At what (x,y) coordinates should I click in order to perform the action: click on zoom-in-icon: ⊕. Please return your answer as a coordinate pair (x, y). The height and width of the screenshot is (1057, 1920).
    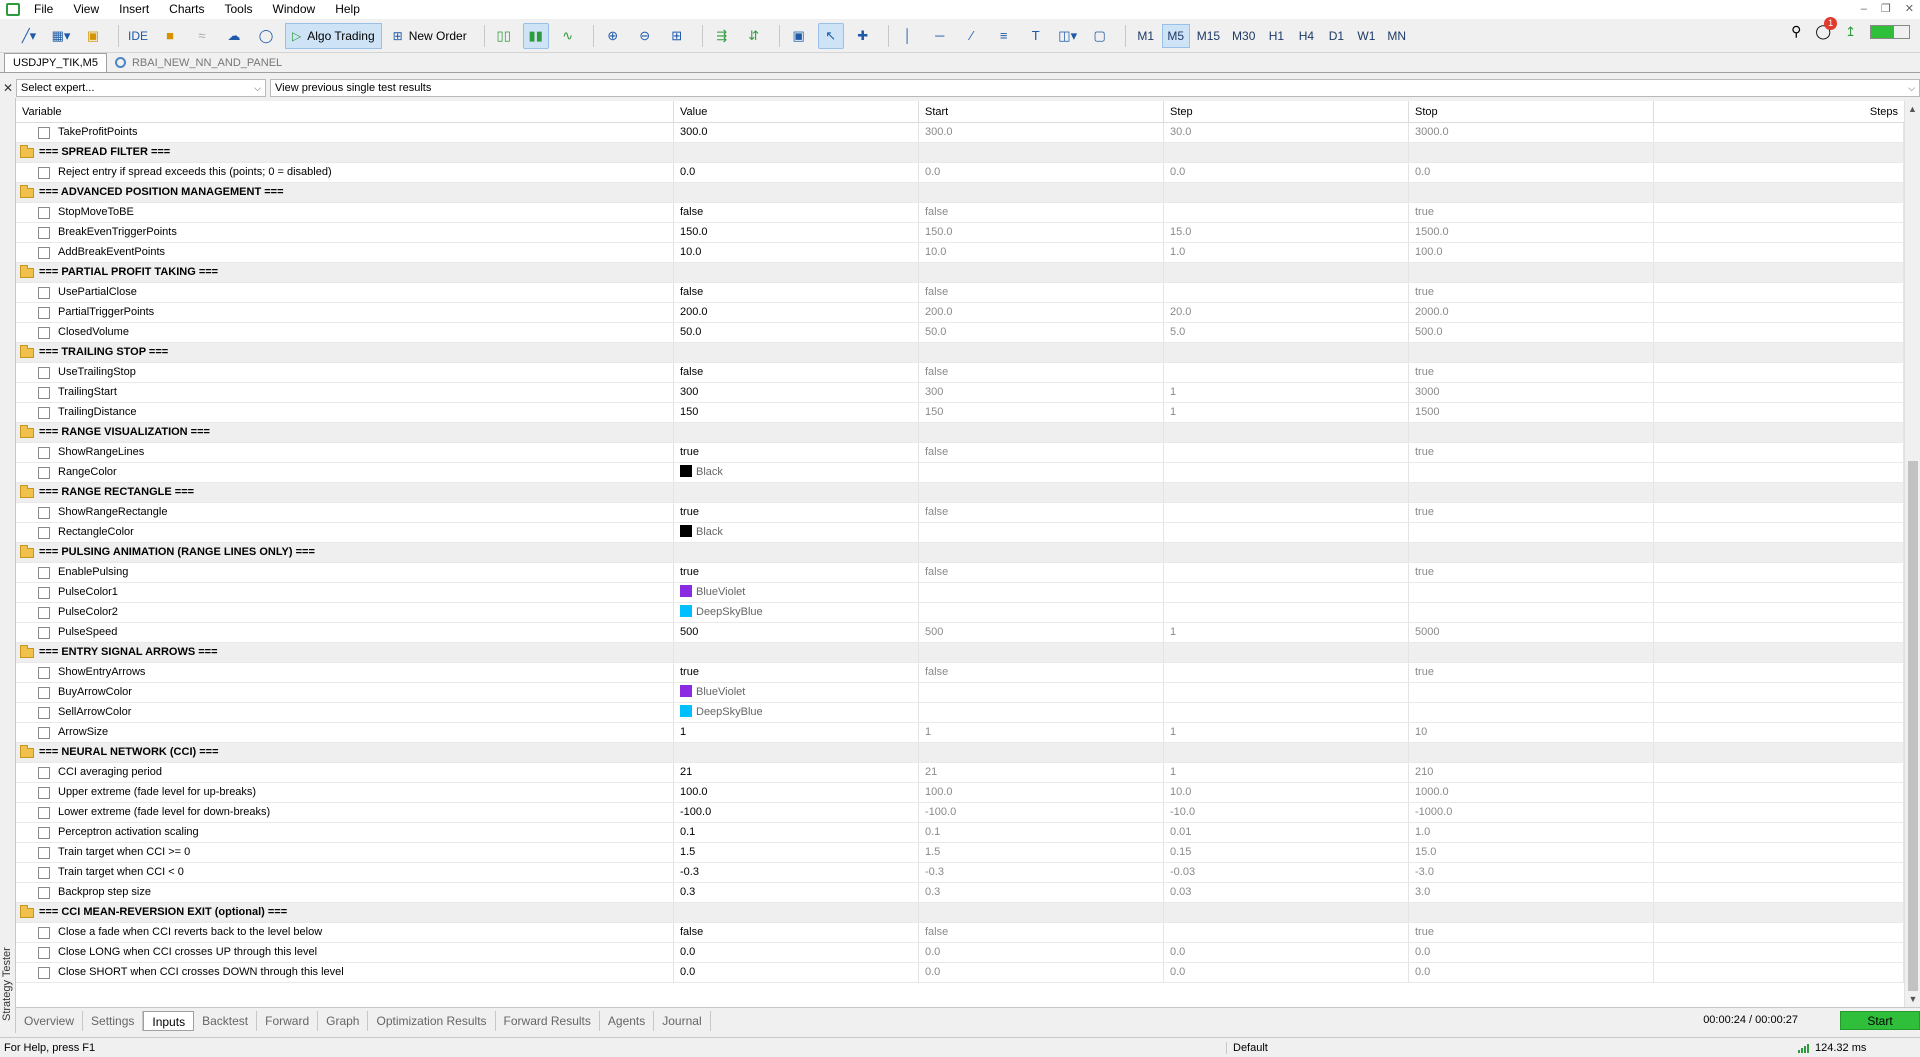
    Looking at the image, I should click on (613, 36).